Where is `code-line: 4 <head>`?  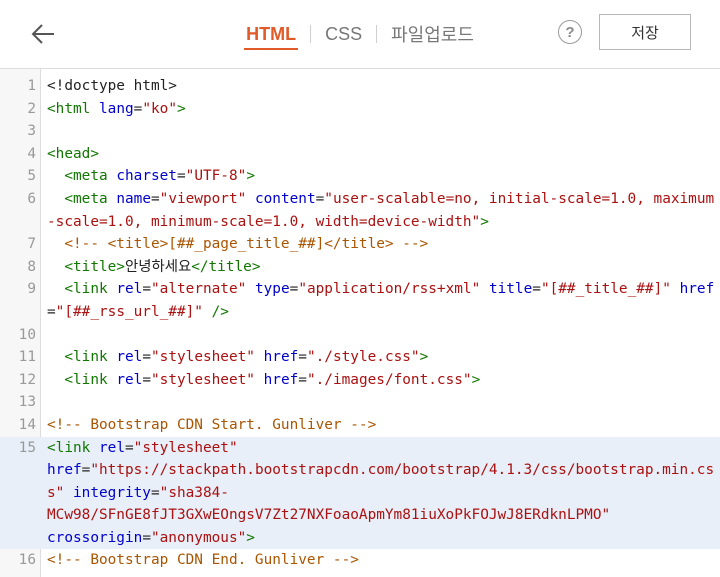 code-line: 4 <head> is located at coordinates (360, 154).